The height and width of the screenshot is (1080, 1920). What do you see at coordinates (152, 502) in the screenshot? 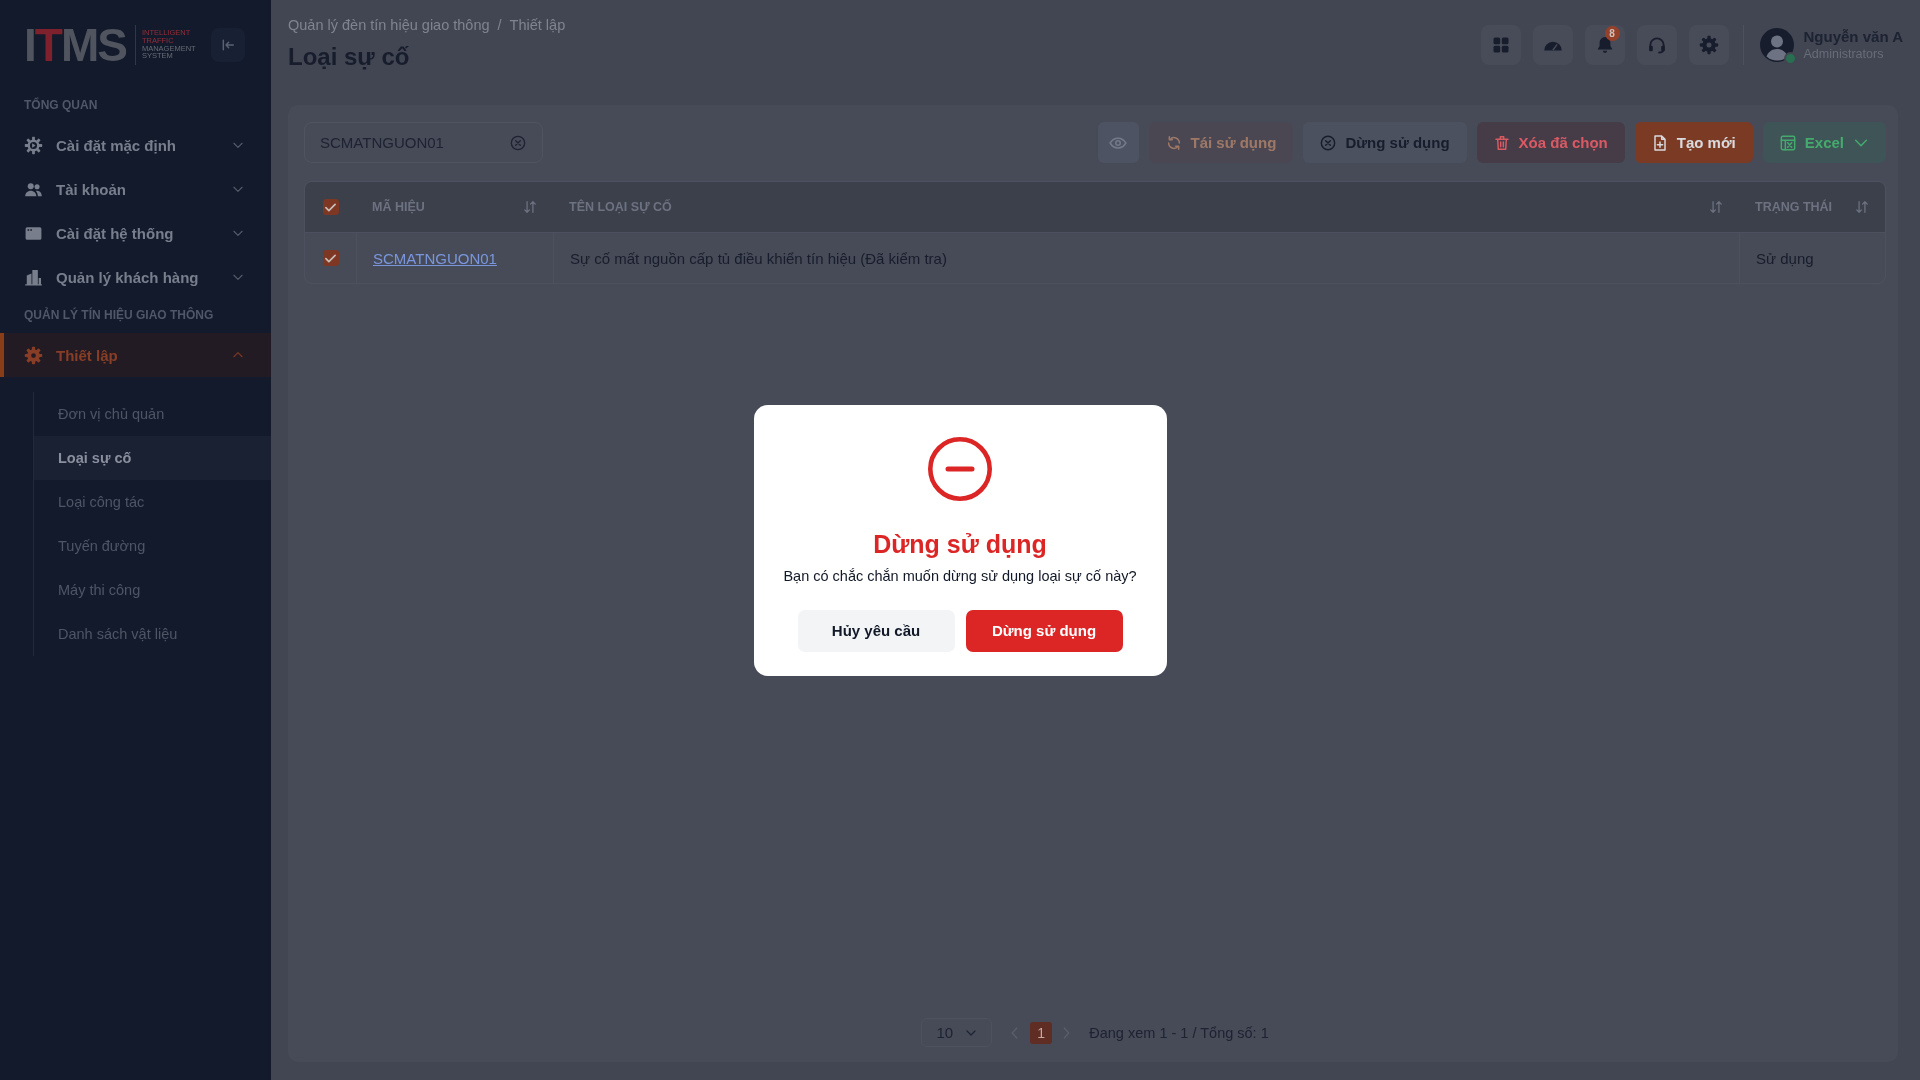
I see `submenu-item: Loại công tác` at bounding box center [152, 502].